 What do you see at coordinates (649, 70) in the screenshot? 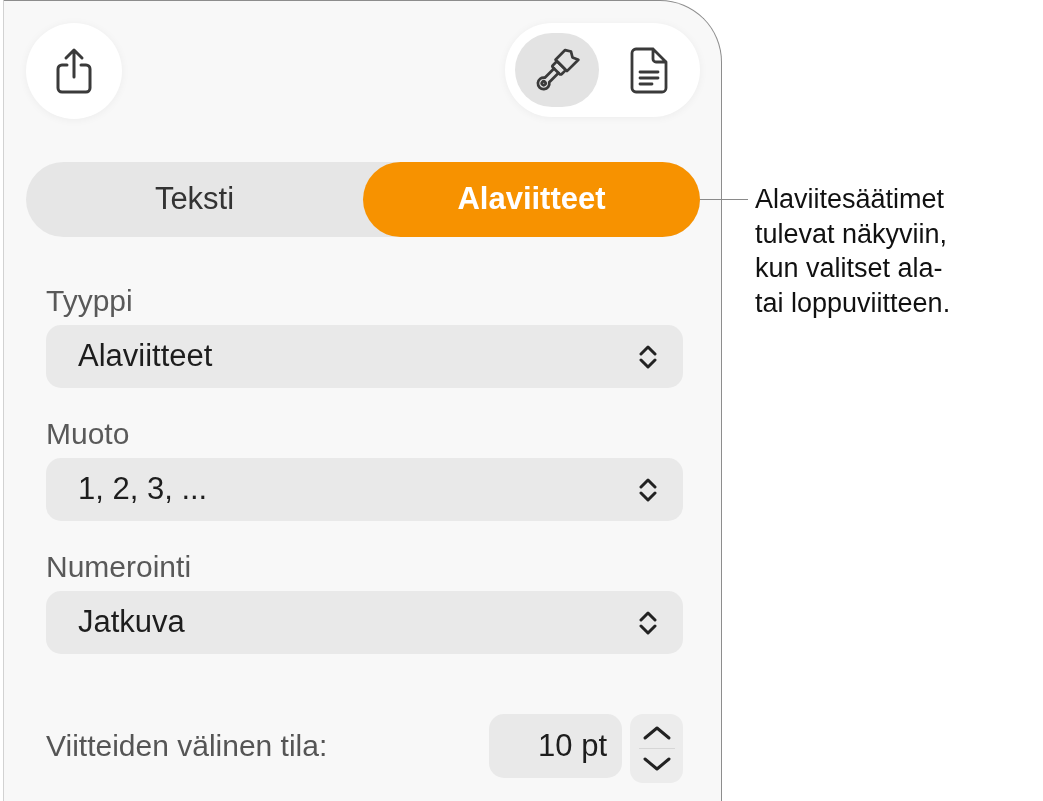
I see `document-icon` at bounding box center [649, 70].